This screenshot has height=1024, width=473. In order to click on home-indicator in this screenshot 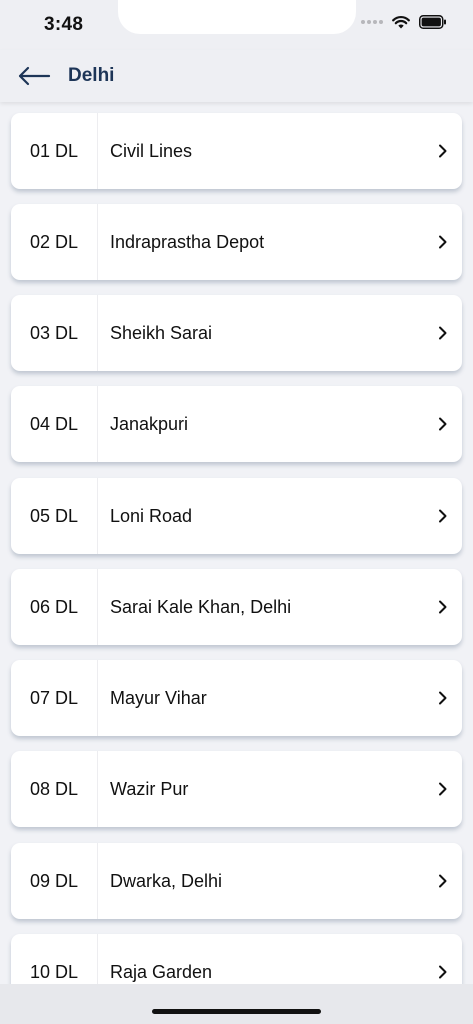, I will do `click(236, 1011)`.